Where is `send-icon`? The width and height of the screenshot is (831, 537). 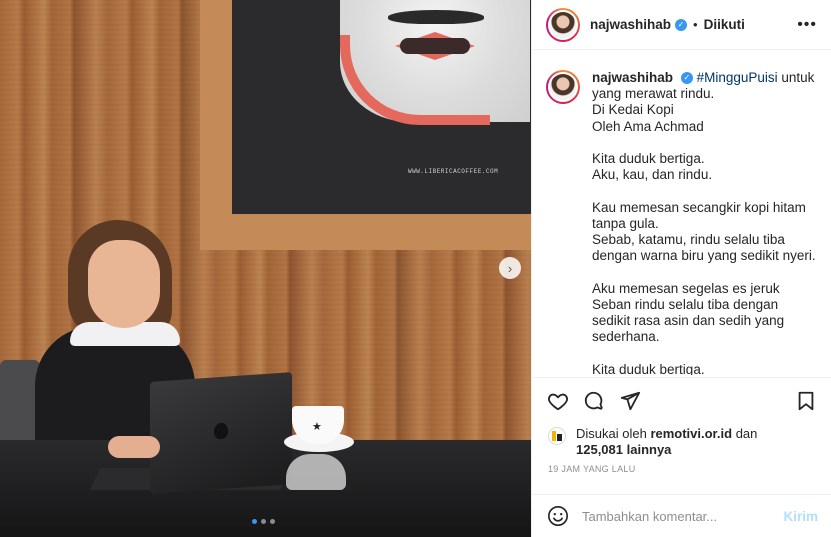
send-icon is located at coordinates (630, 400).